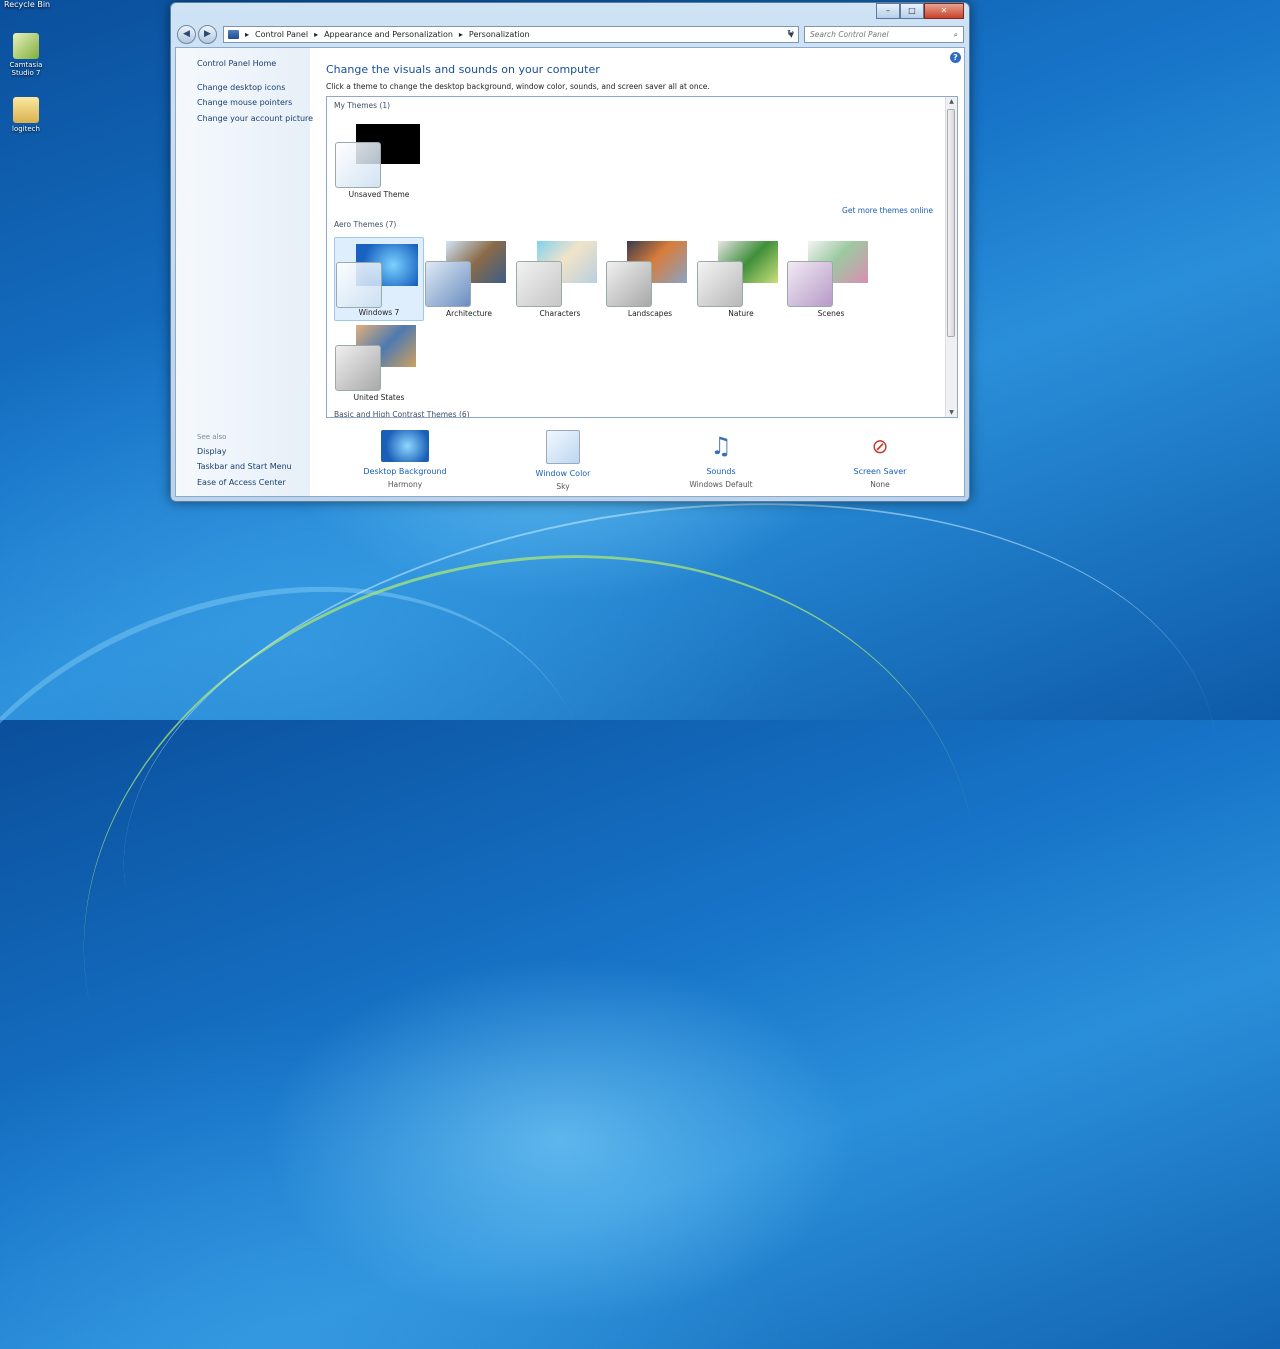 The height and width of the screenshot is (1349, 1280). What do you see at coordinates (951, 223) in the screenshot?
I see `scrollbar-thumb` at bounding box center [951, 223].